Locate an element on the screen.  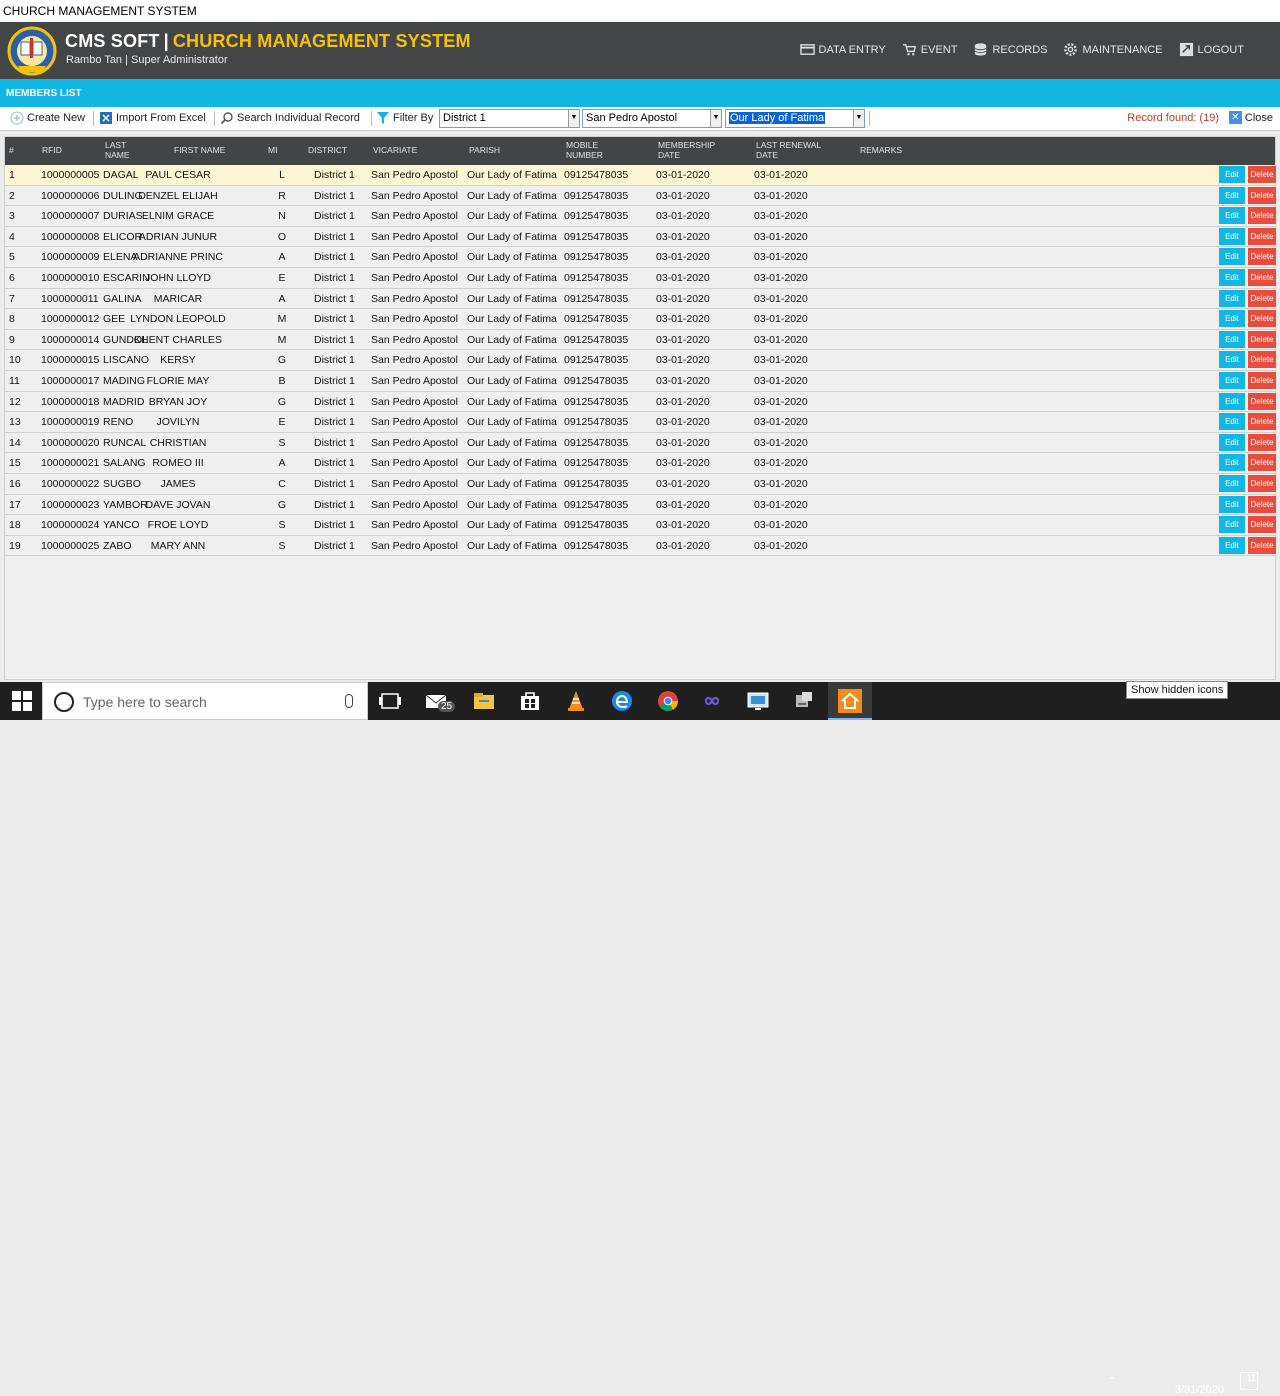
chrome-icon is located at coordinates (668, 701).